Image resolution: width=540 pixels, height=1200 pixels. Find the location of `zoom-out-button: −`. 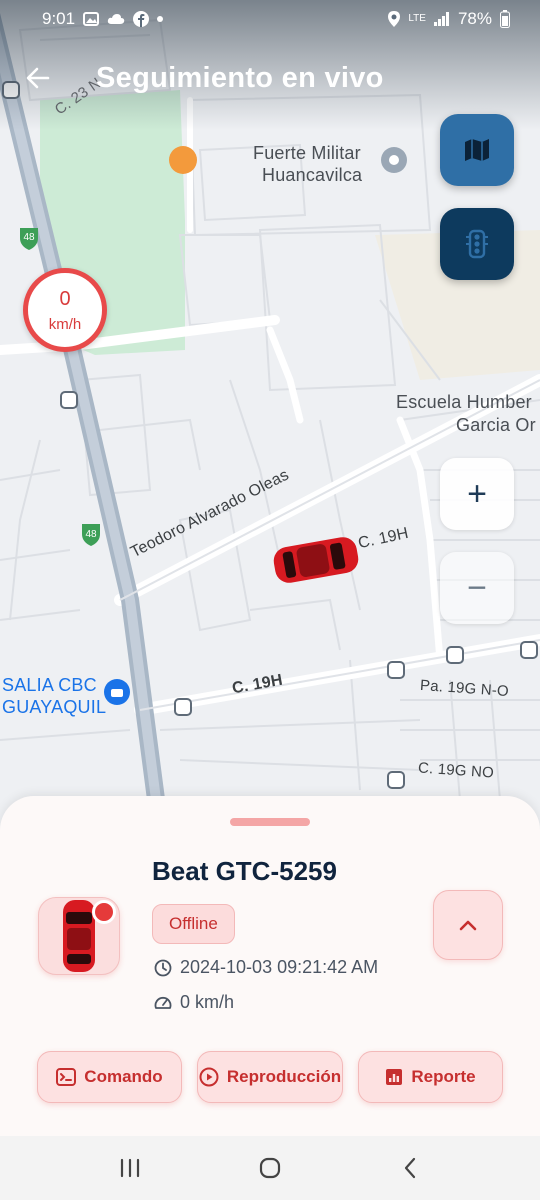

zoom-out-button: − is located at coordinates (477, 588).